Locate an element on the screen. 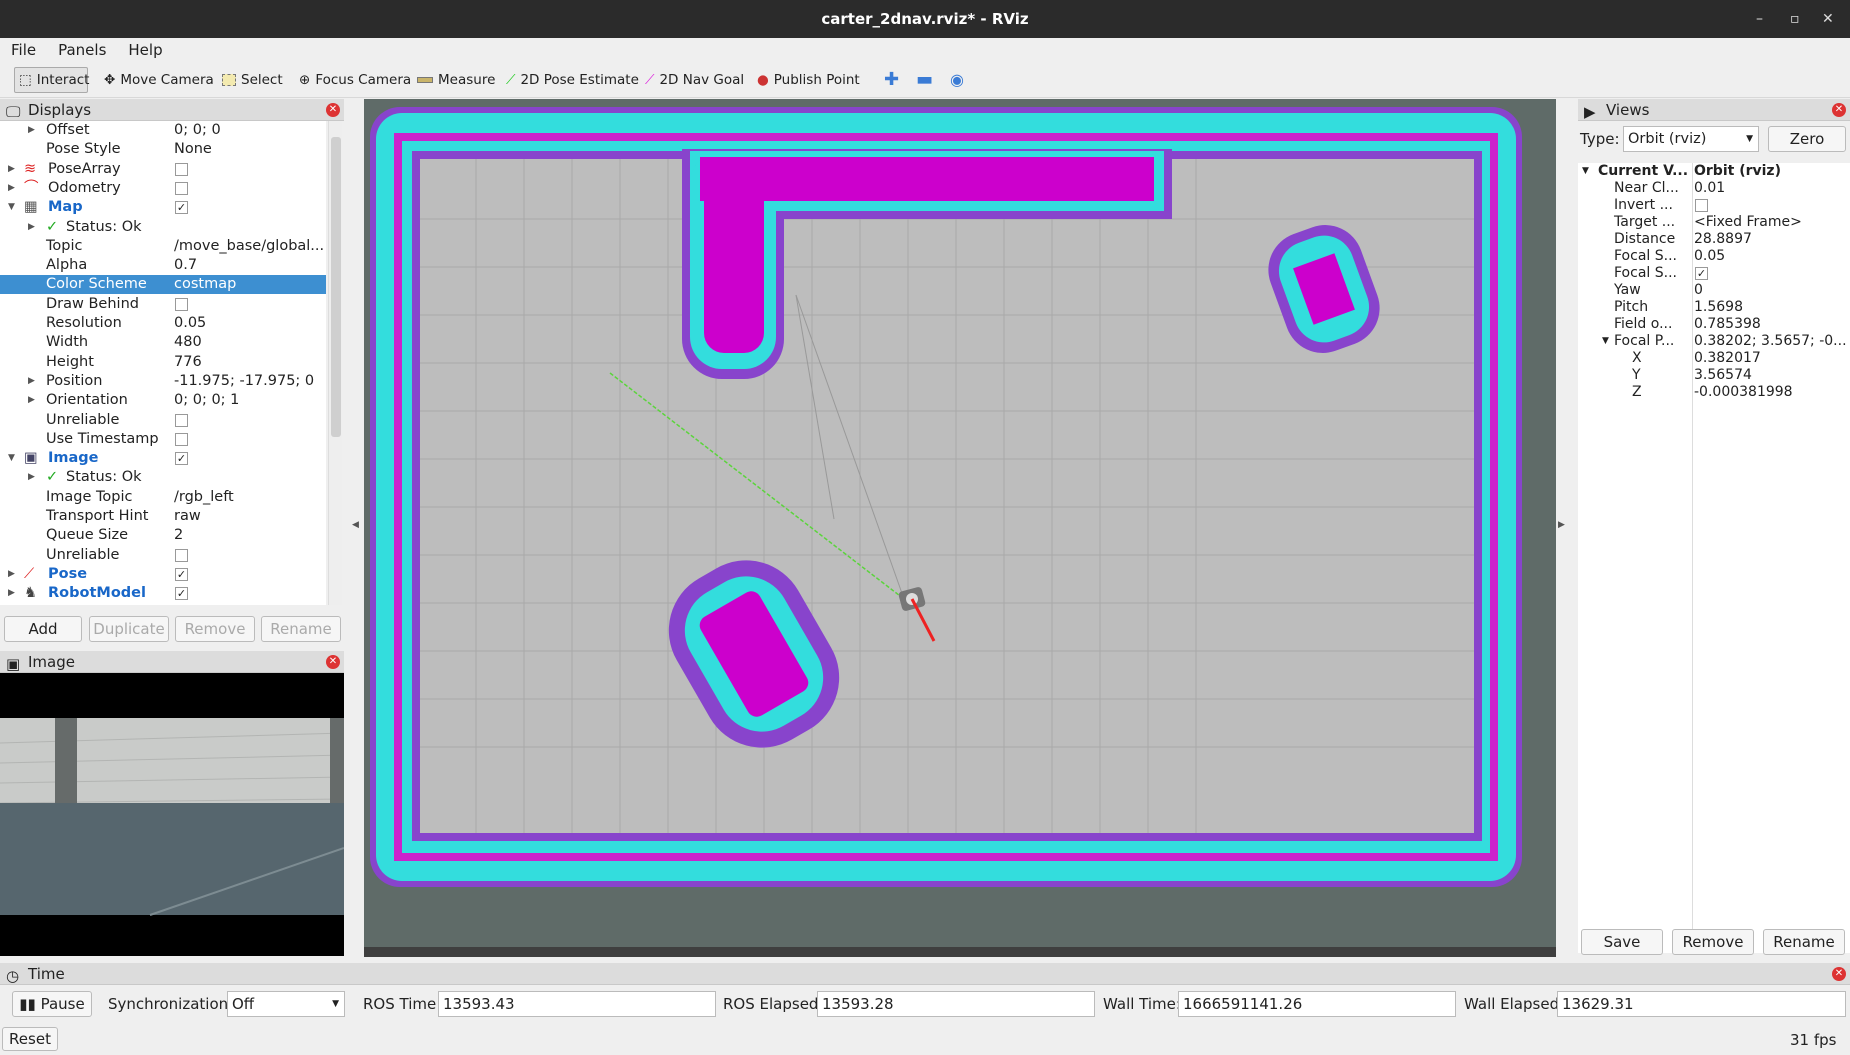 The width and height of the screenshot is (1850, 1055). rename-display-button: Rename is located at coordinates (301, 629).